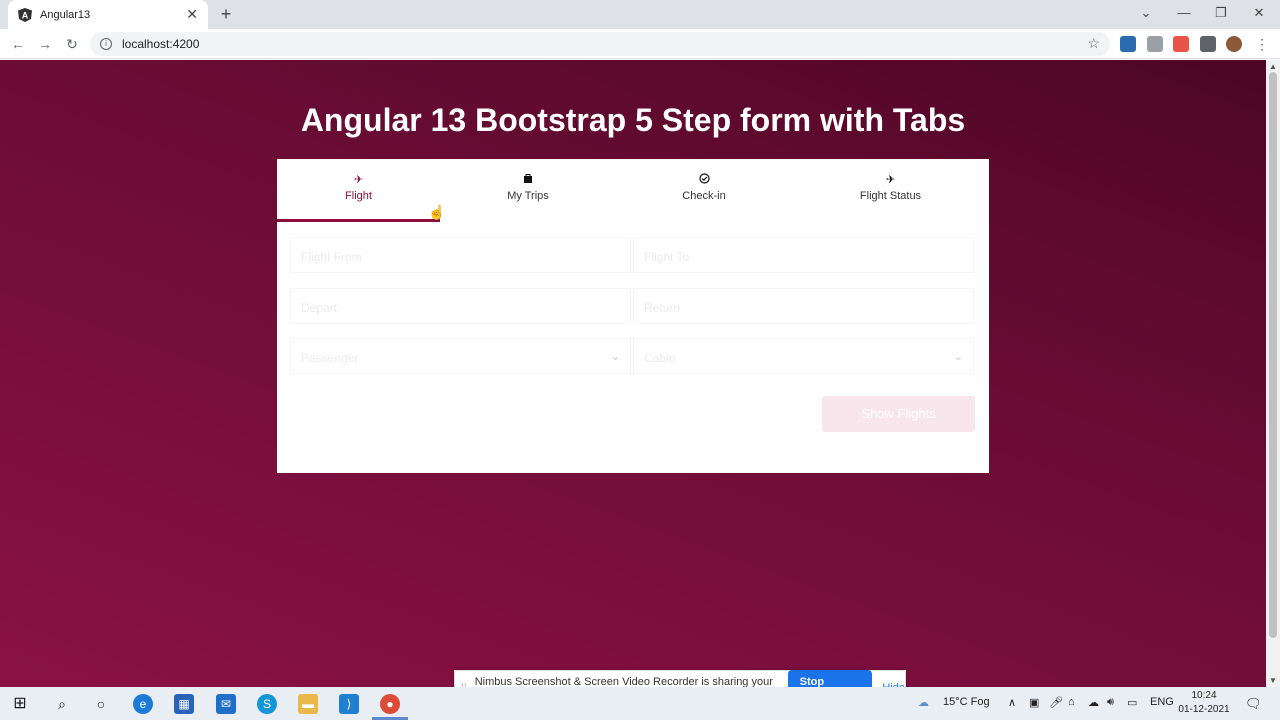 The height and width of the screenshot is (720, 1280). What do you see at coordinates (1162, 702) in the screenshot?
I see `language-indicator: ENG` at bounding box center [1162, 702].